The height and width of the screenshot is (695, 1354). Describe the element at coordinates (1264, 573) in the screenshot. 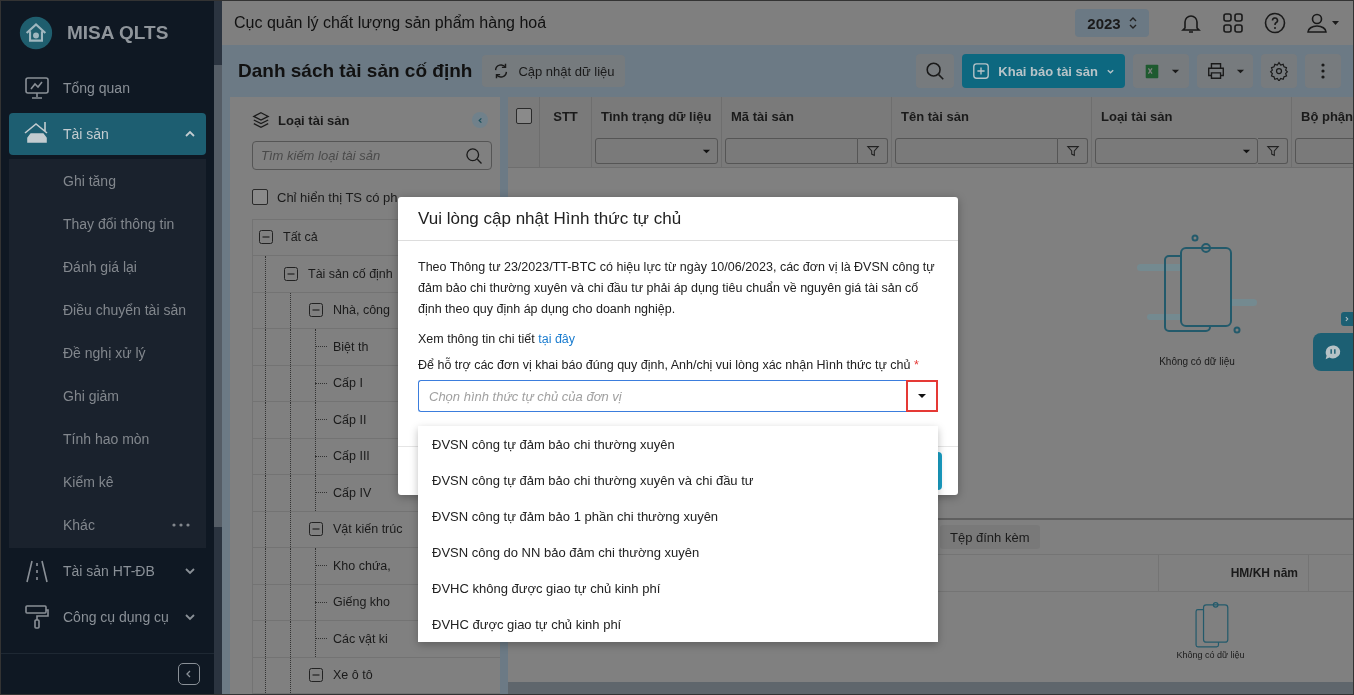

I see `column-header: HM/KH năm` at that location.